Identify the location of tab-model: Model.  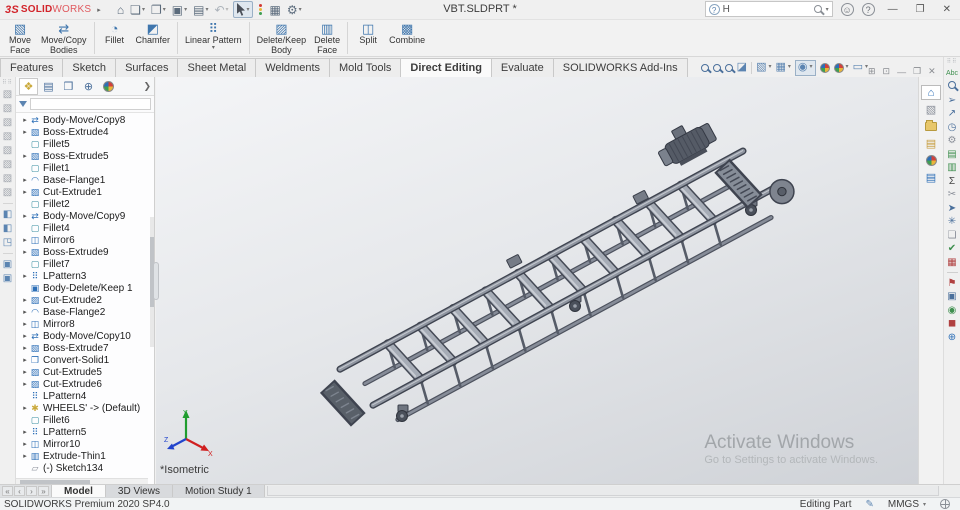
(79, 491).